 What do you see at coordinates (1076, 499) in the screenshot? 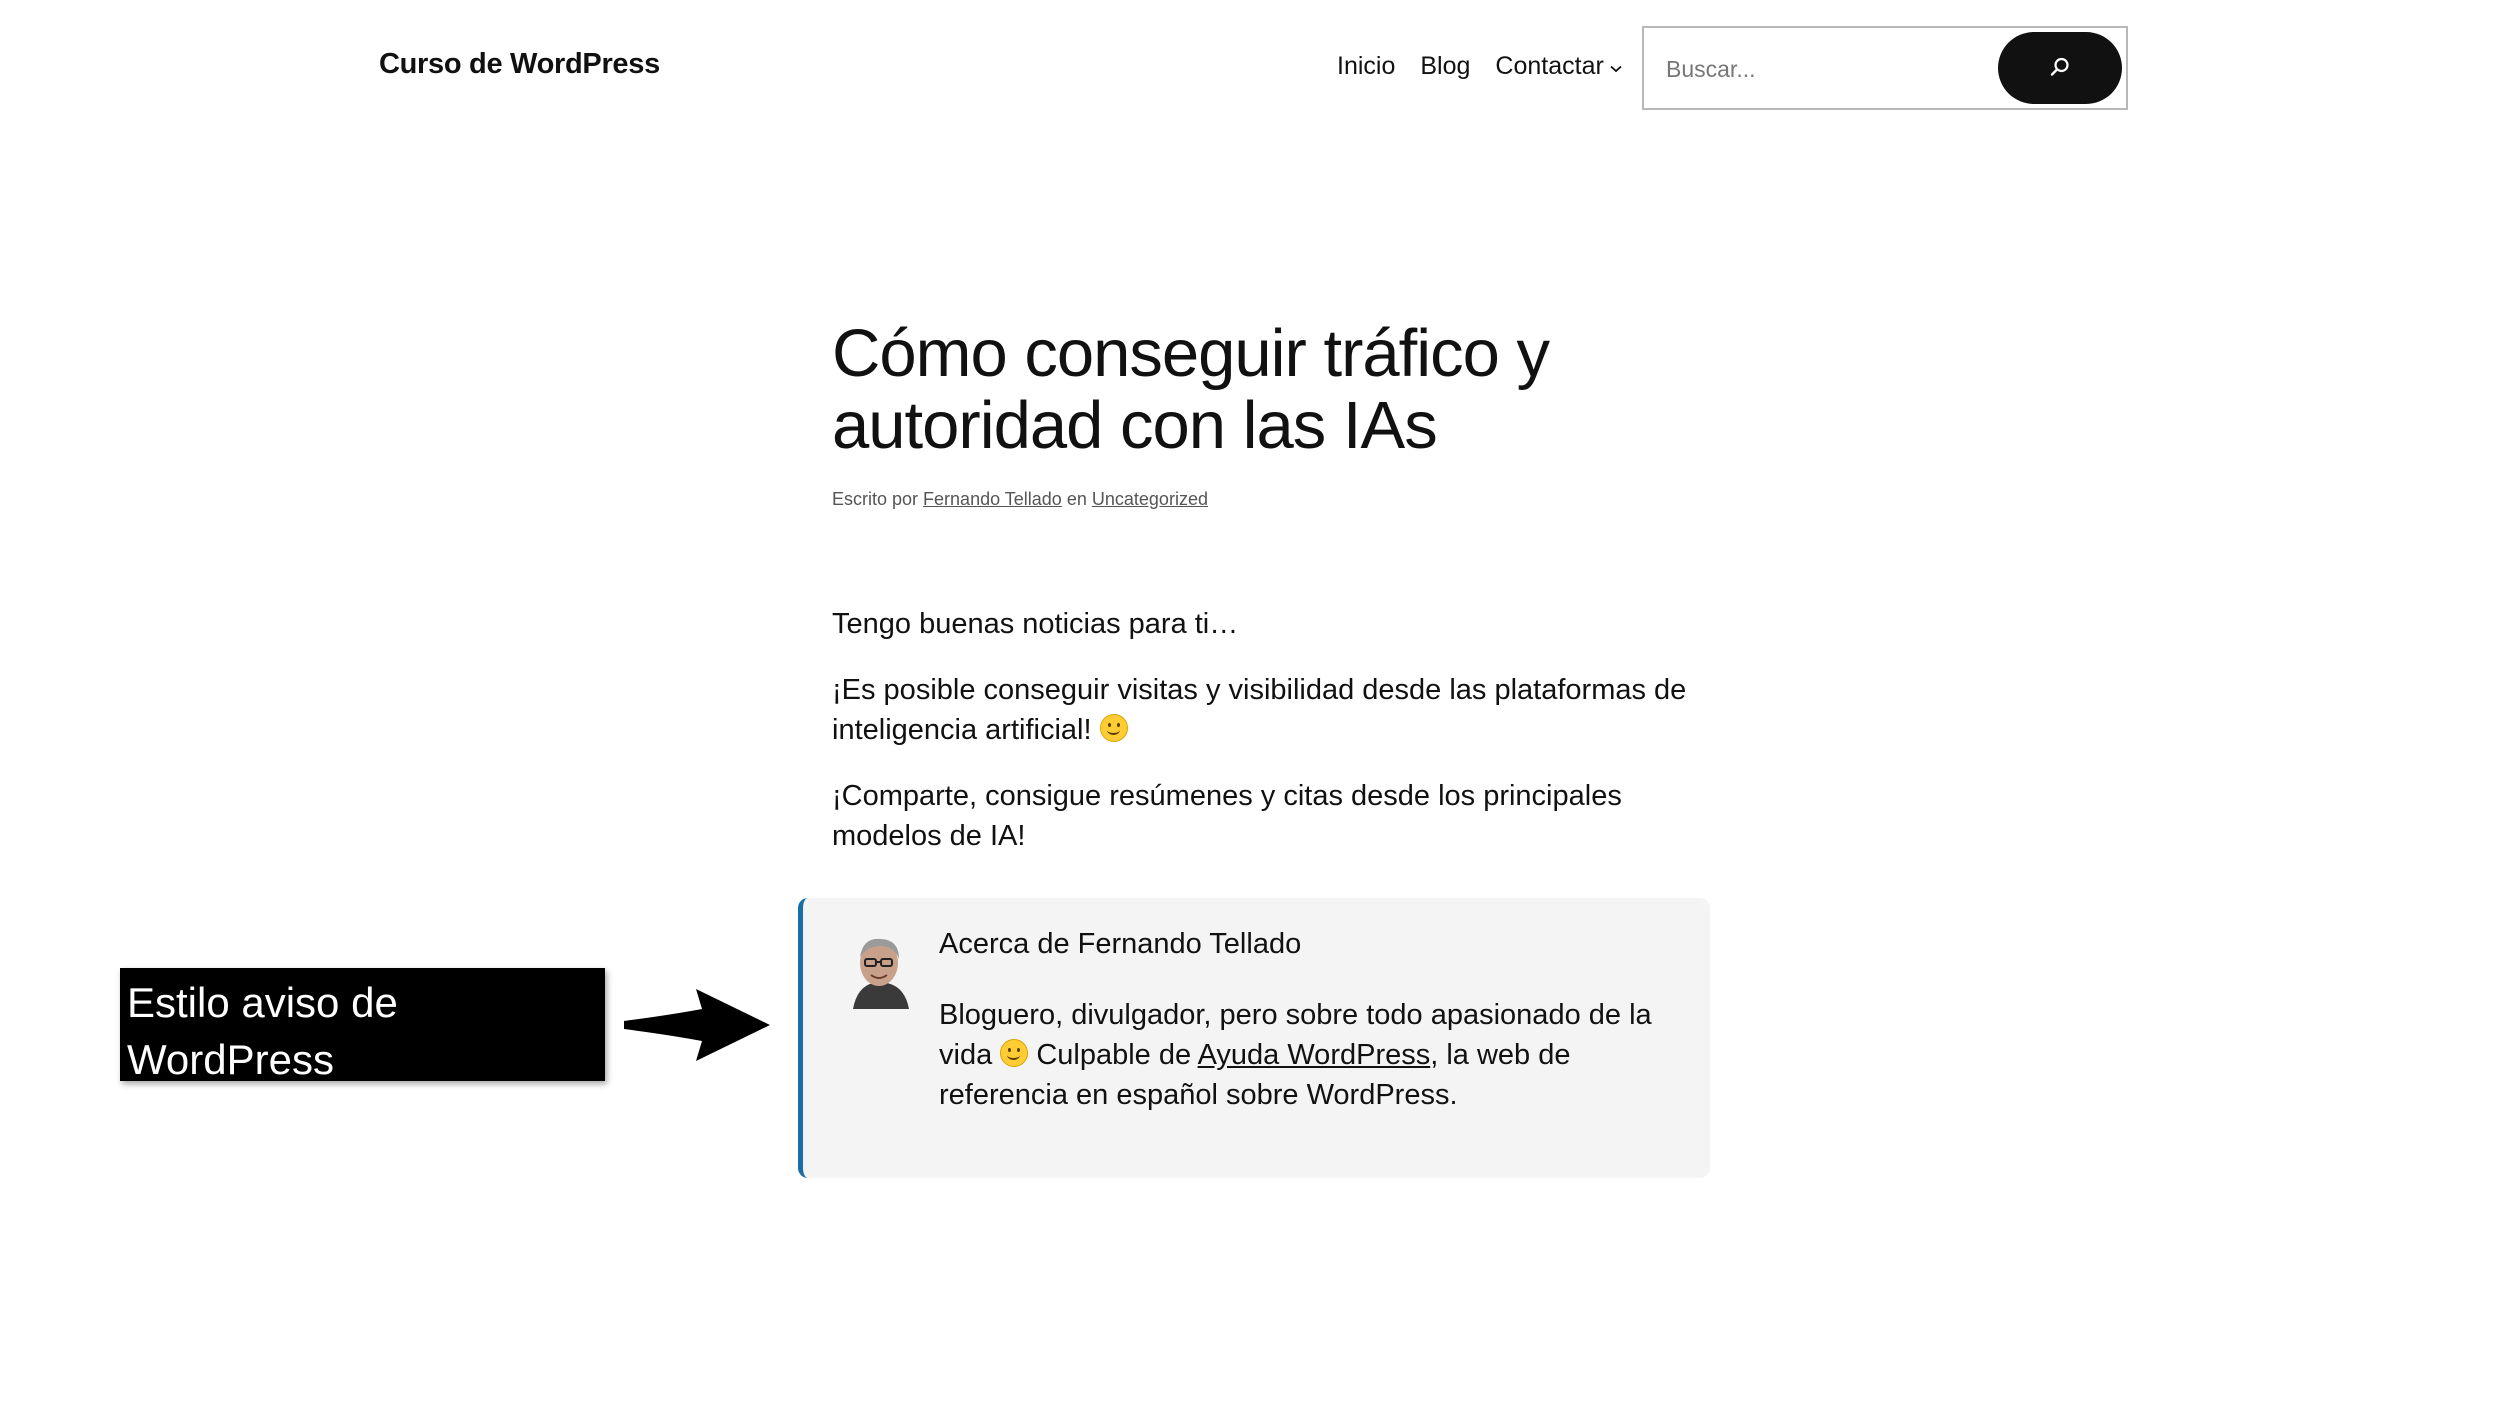
I see `byline-middle: en` at bounding box center [1076, 499].